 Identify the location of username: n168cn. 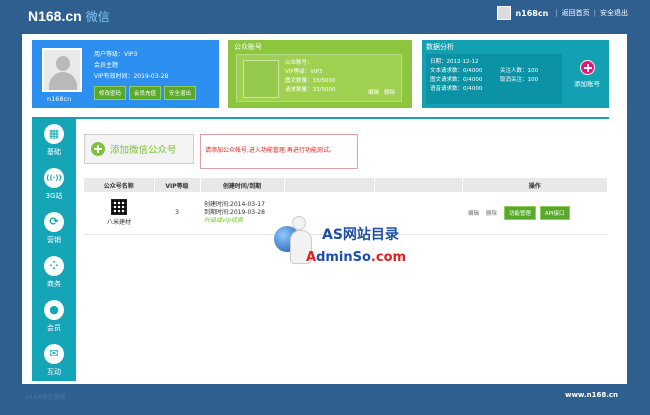
(532, 13).